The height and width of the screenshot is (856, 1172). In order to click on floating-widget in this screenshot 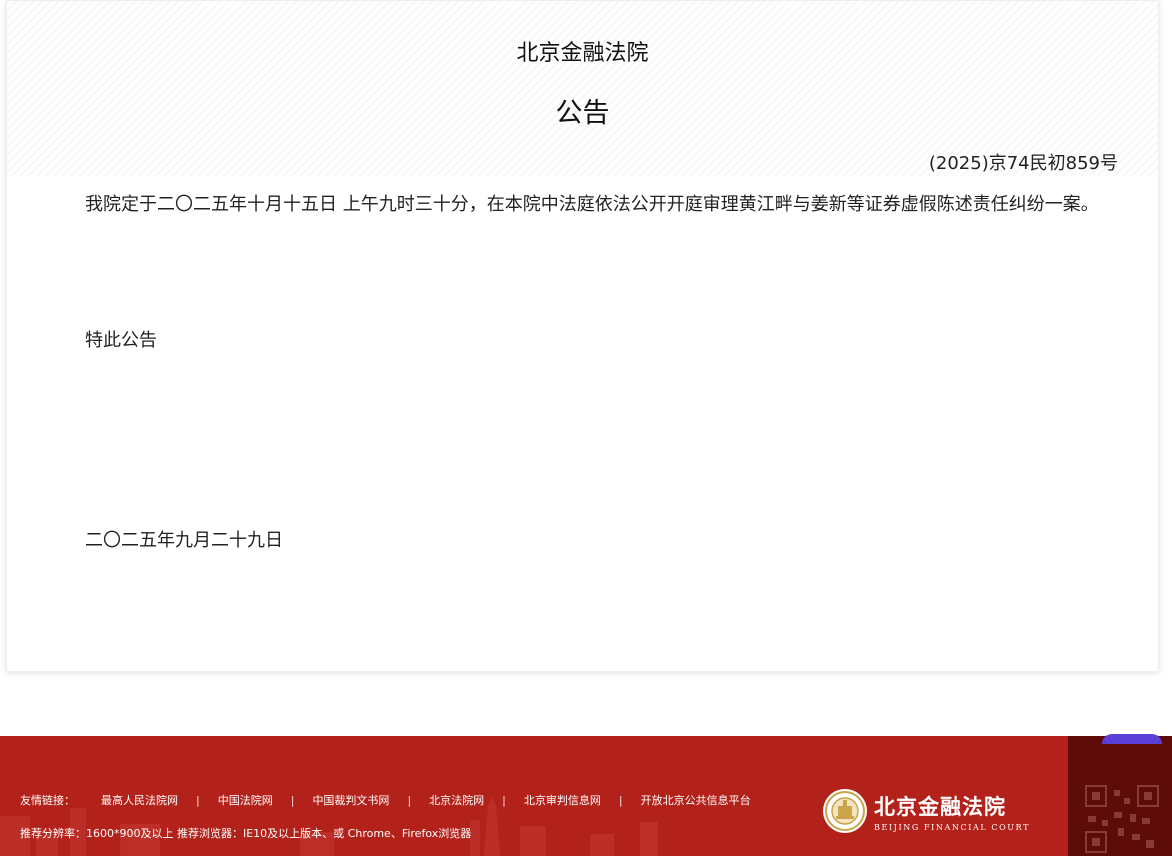, I will do `click(1132, 739)`.